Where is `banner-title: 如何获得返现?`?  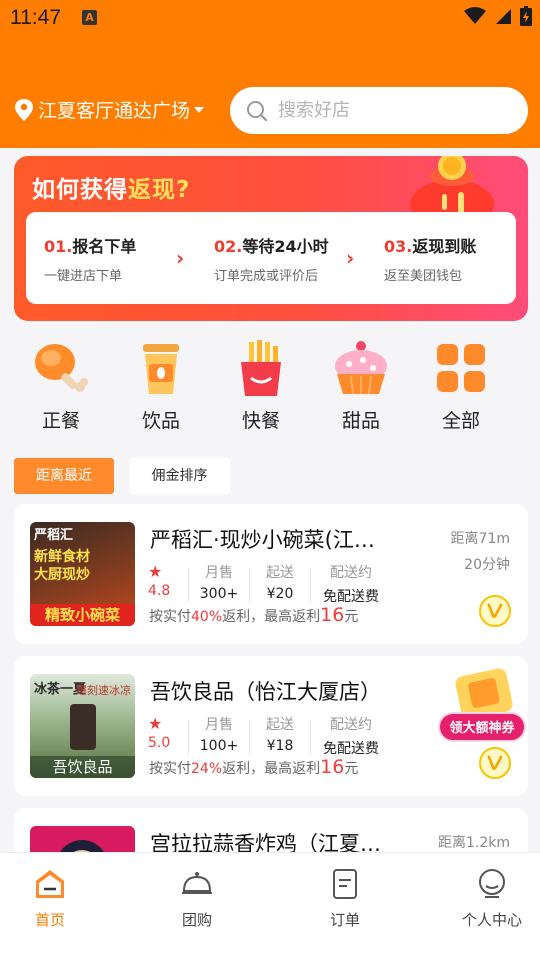 banner-title: 如何获得返现? is located at coordinates (111, 187).